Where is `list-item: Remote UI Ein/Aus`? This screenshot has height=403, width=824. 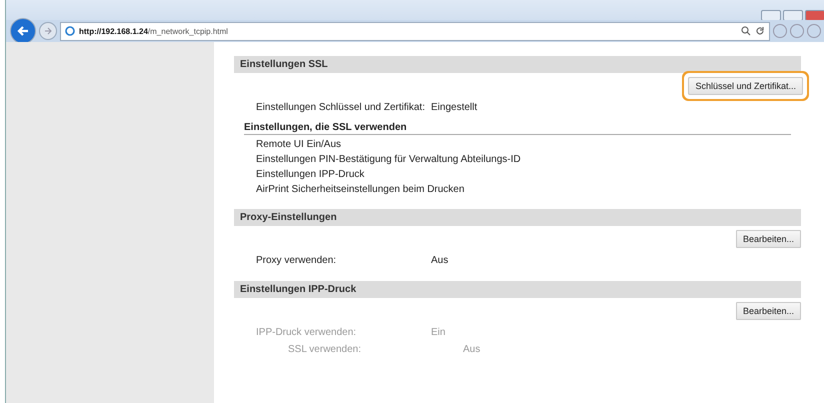
list-item: Remote UI Ein/Aus is located at coordinates (298, 145).